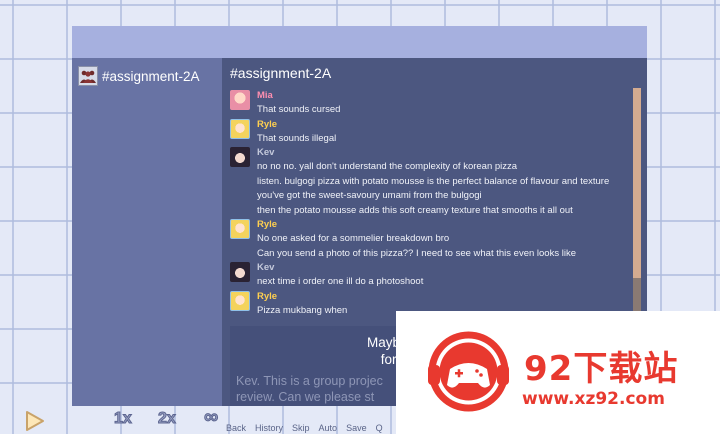 The height and width of the screenshot is (434, 720). I want to click on quick-menu-q-button: Q, so click(379, 428).